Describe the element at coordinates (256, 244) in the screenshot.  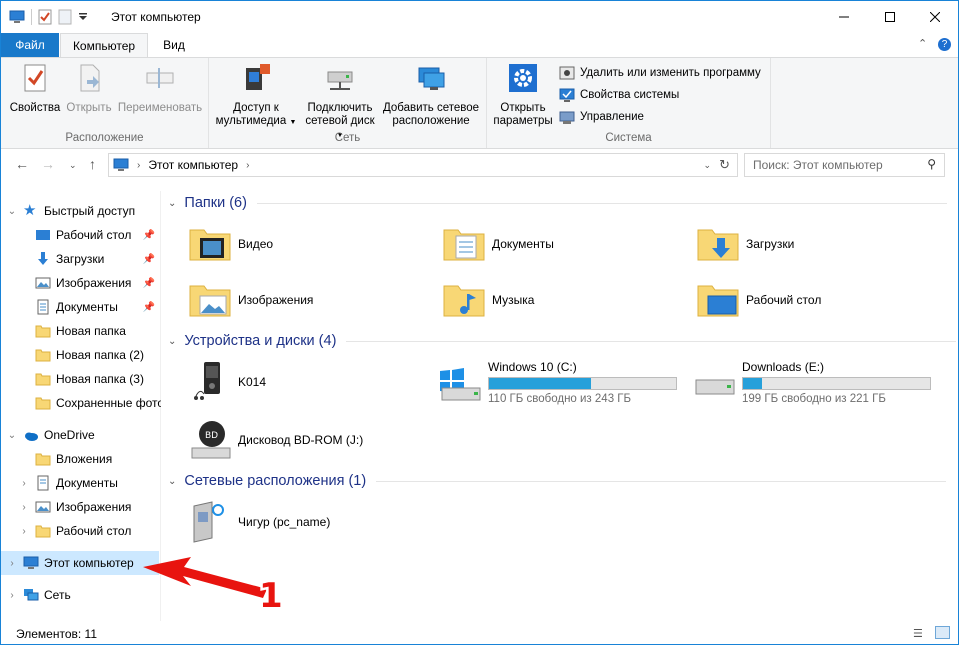
I see `tile-label: Видео` at that location.